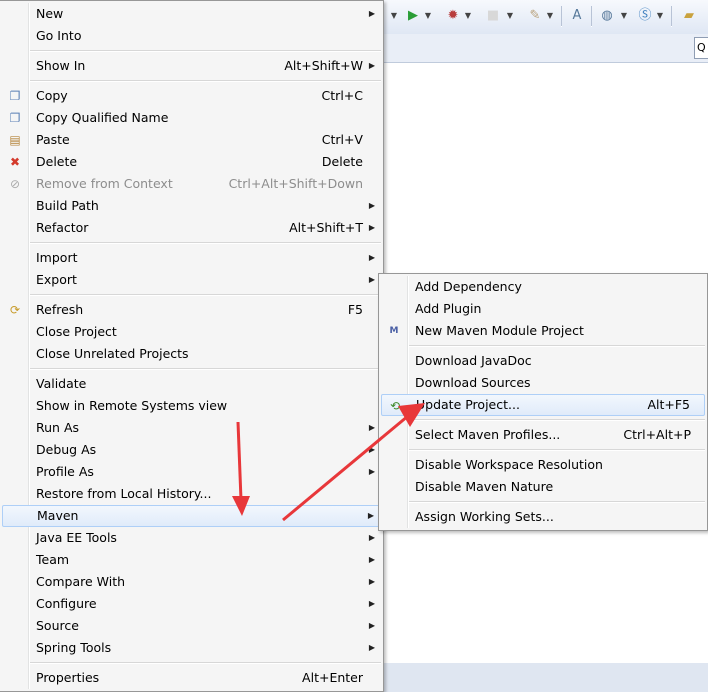 This screenshot has height=692, width=708. I want to click on external-tools-dropdown-icon: ▼, so click(550, 16).